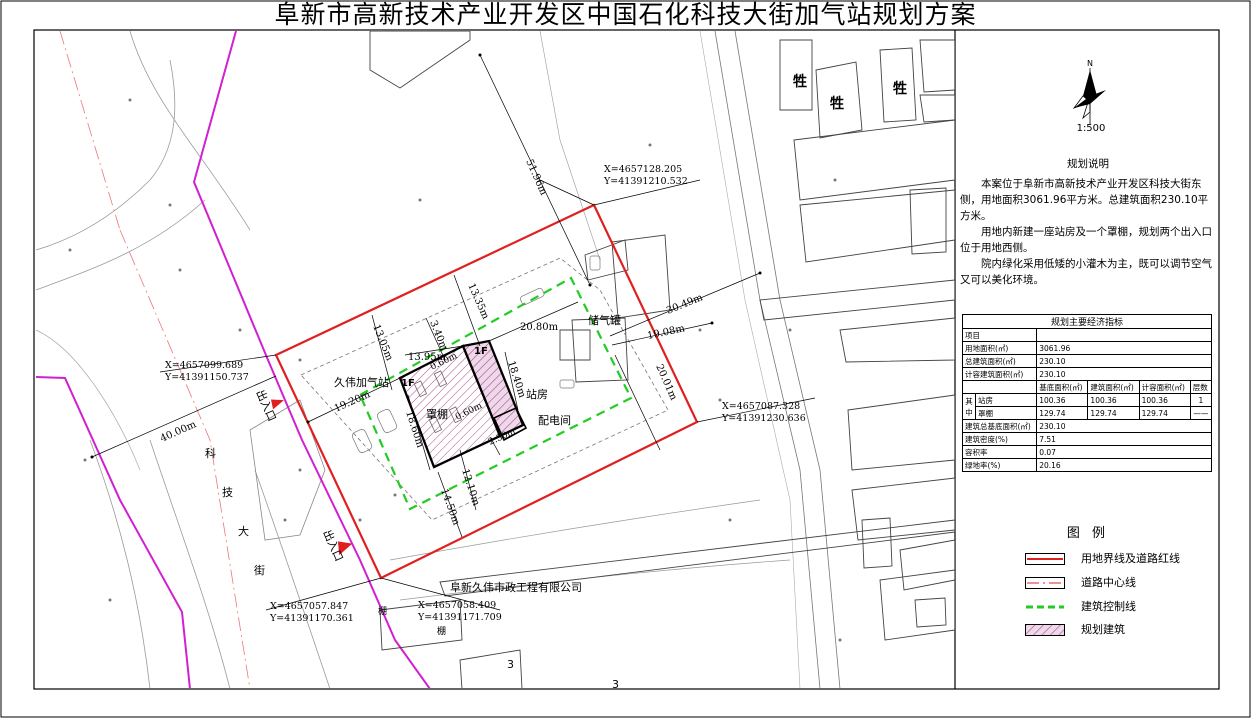 The image size is (1251, 719). Describe the element at coordinates (210, 453) in the screenshot. I see `street-label: 科` at that location.